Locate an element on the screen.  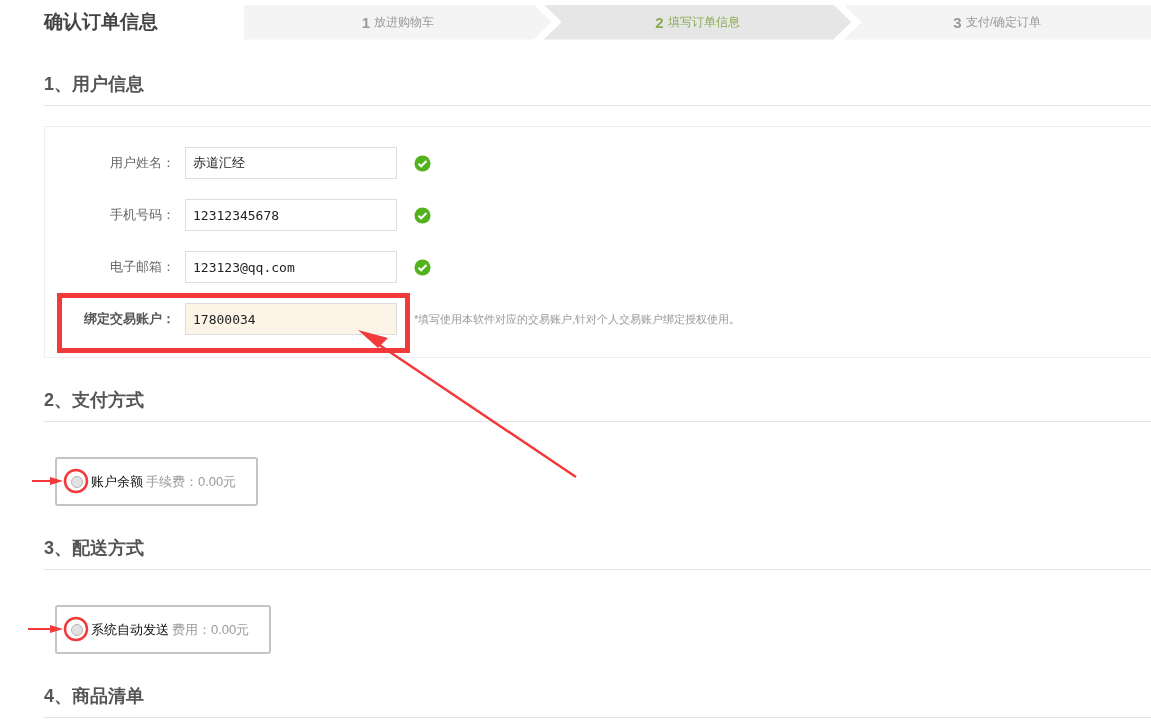
hint-text: *填写使用本软件对应的交易账户,针对个人交易账户绑定授权使用。 is located at coordinates (577, 319).